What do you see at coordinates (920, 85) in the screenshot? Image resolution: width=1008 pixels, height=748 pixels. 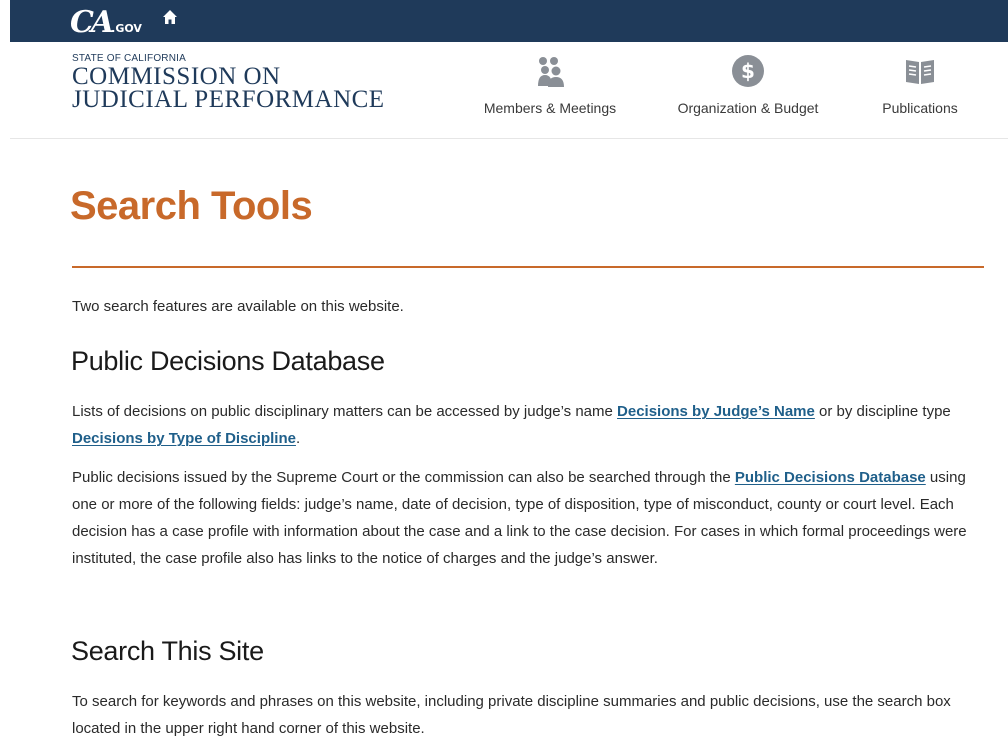 I see `nav-publications: Publications` at bounding box center [920, 85].